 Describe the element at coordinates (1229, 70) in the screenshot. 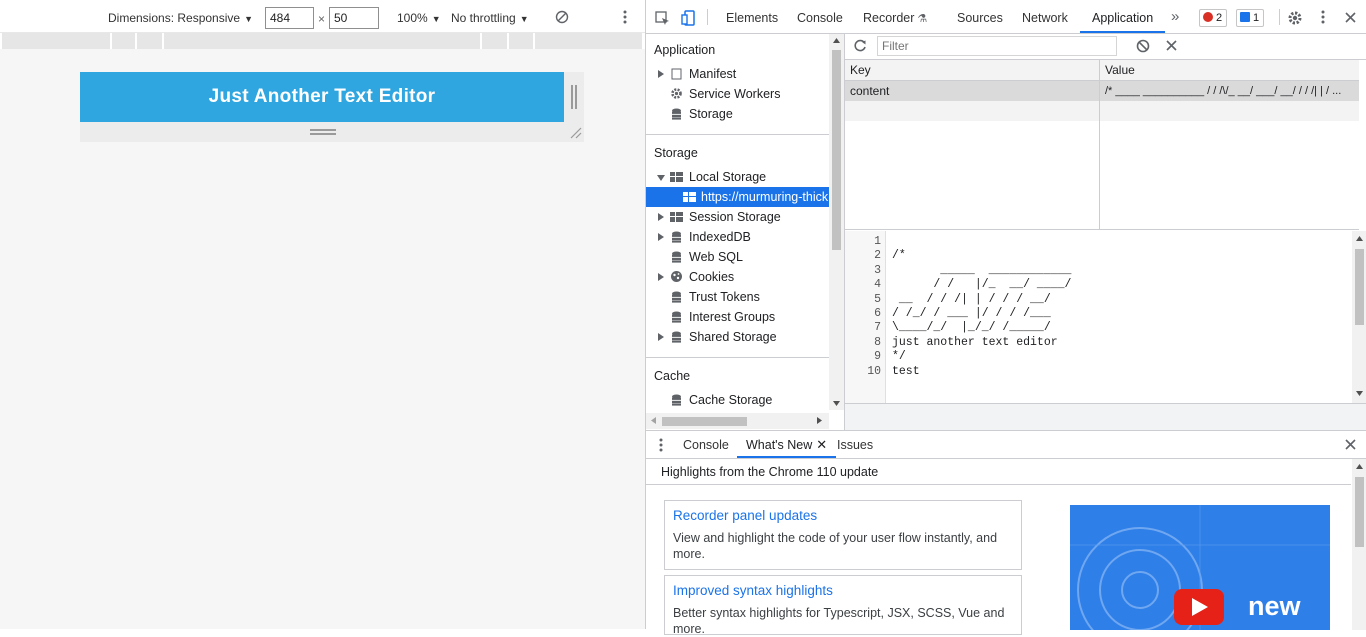

I see `column-header-value: Value` at that location.